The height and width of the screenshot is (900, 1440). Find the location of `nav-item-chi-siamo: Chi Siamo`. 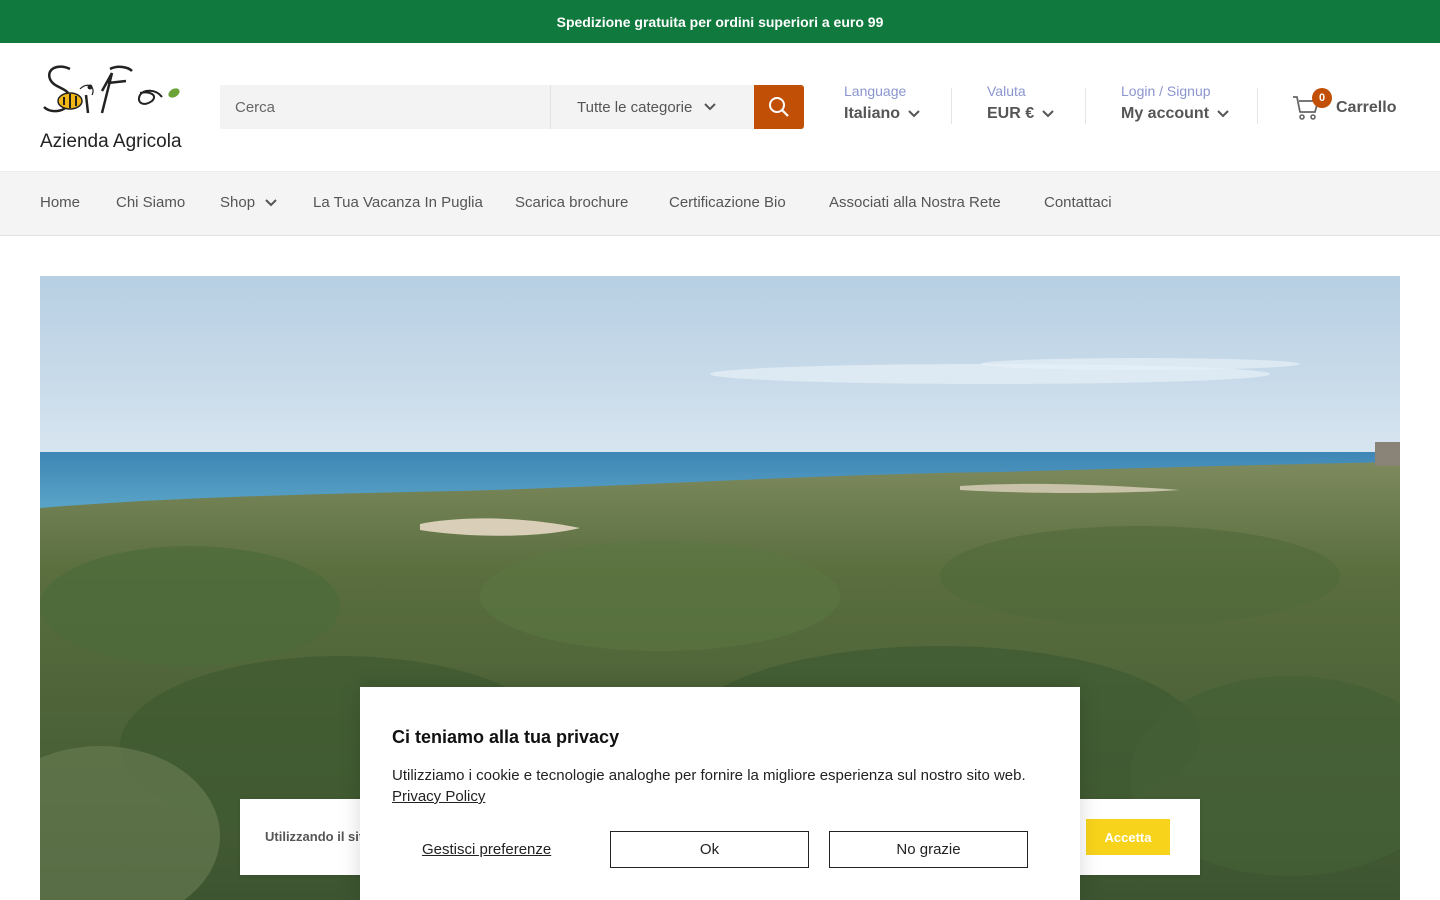

nav-item-chi-siamo: Chi Siamo is located at coordinates (150, 202).